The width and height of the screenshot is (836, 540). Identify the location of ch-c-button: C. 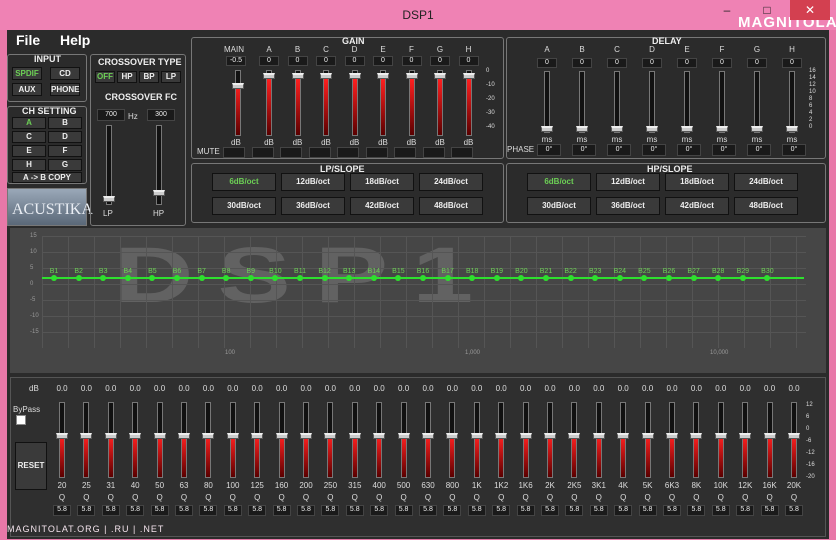
(29, 137).